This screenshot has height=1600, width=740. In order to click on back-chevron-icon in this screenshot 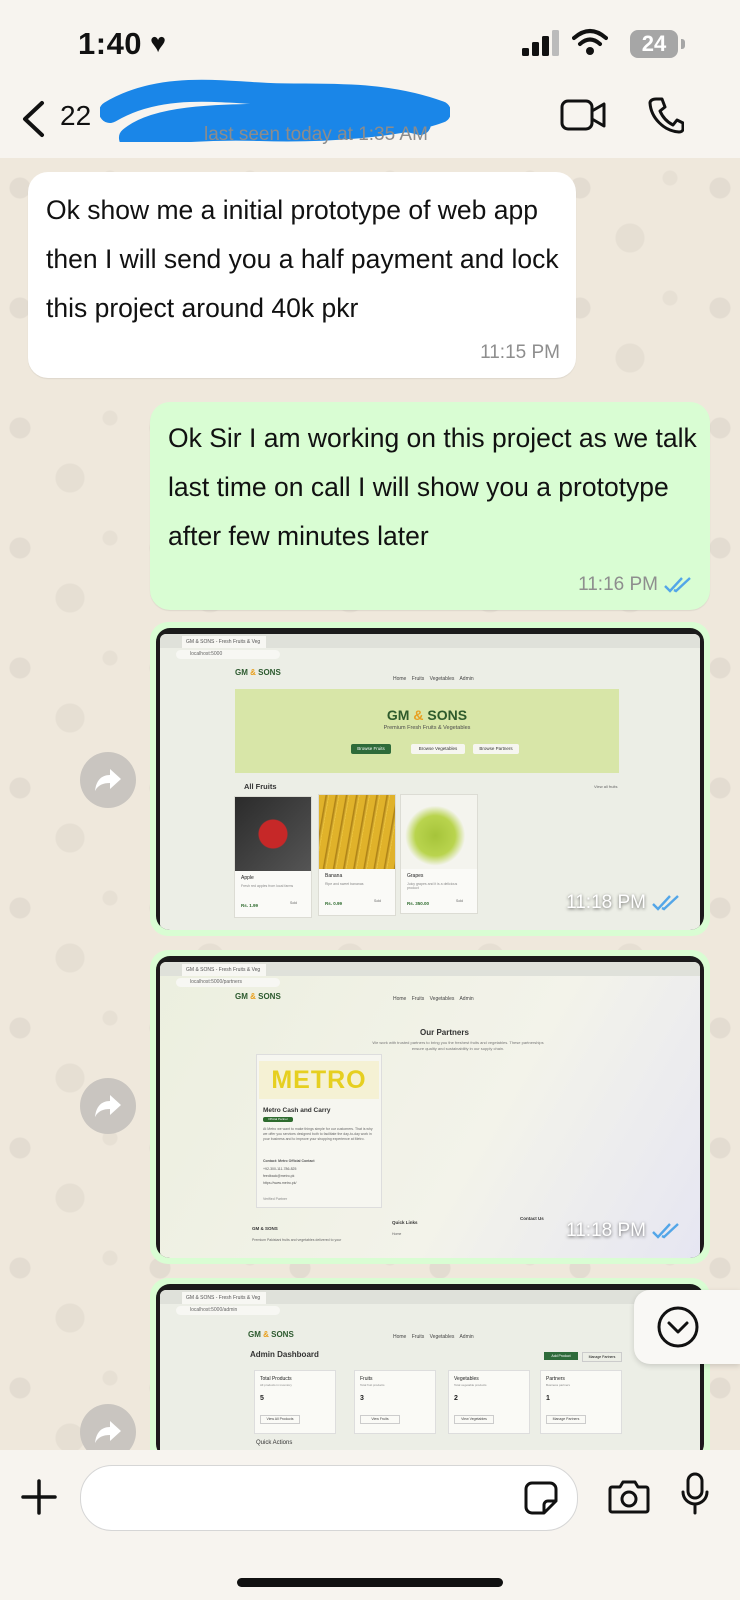, I will do `click(33, 119)`.